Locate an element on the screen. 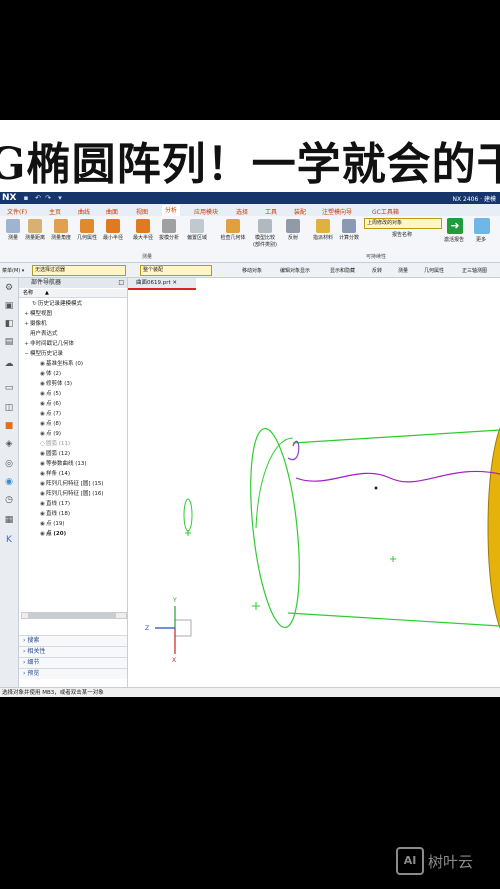  tree-row: +摄像机 is located at coordinates (34, 324).